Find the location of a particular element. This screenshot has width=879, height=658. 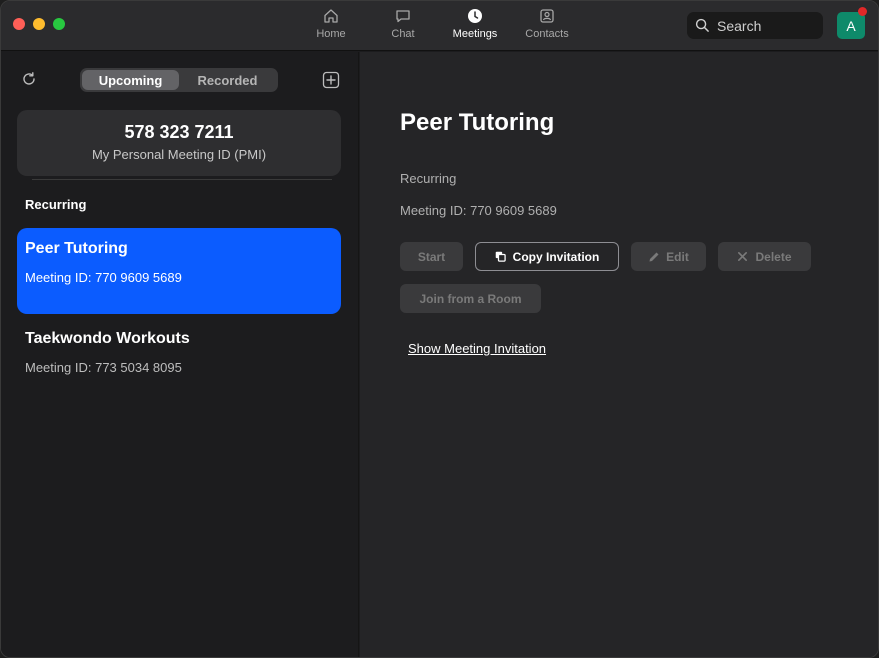

copy-icon is located at coordinates (501, 257).